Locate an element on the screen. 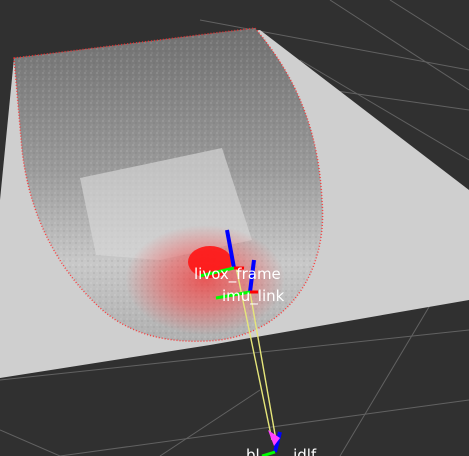  frame-label-livox: livox_frame is located at coordinates (237, 274).